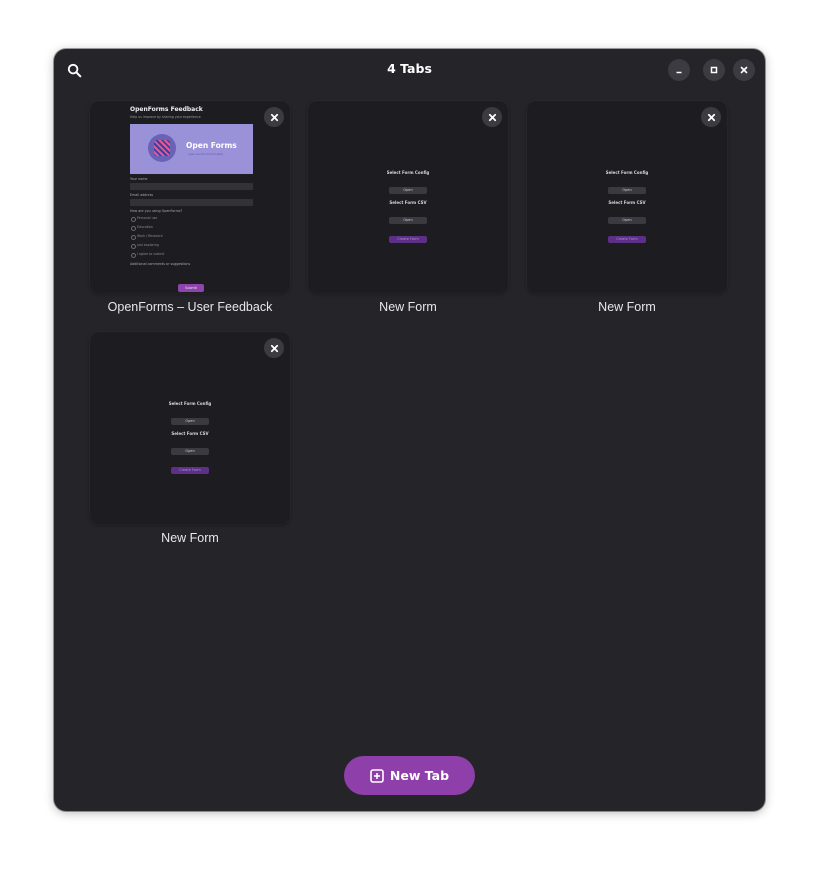 The image size is (819, 871). I want to click on preview-field-label: Your name, so click(139, 179).